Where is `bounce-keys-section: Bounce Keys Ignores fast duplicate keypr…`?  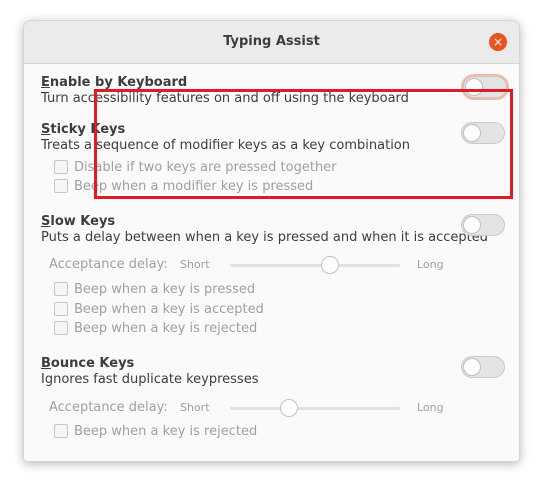 bounce-keys-section: Bounce Keys Ignores fast duplicate keypr… is located at coordinates (276, 372).